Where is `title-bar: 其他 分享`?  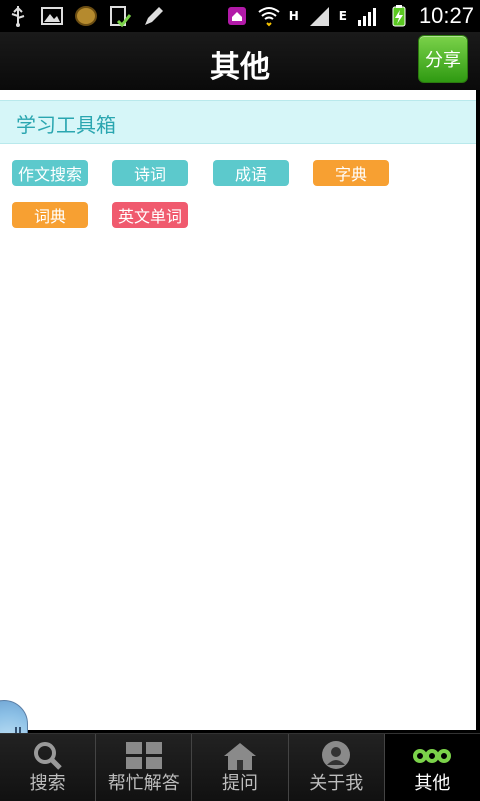 title-bar: 其他 分享 is located at coordinates (240, 62).